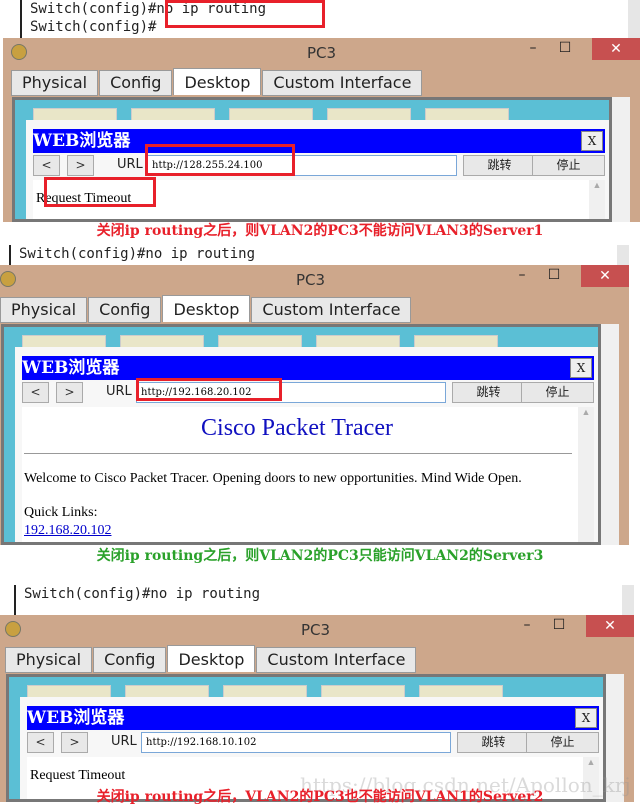 The height and width of the screenshot is (808, 640). I want to click on url-input: http://192.168.10.102, so click(296, 742).